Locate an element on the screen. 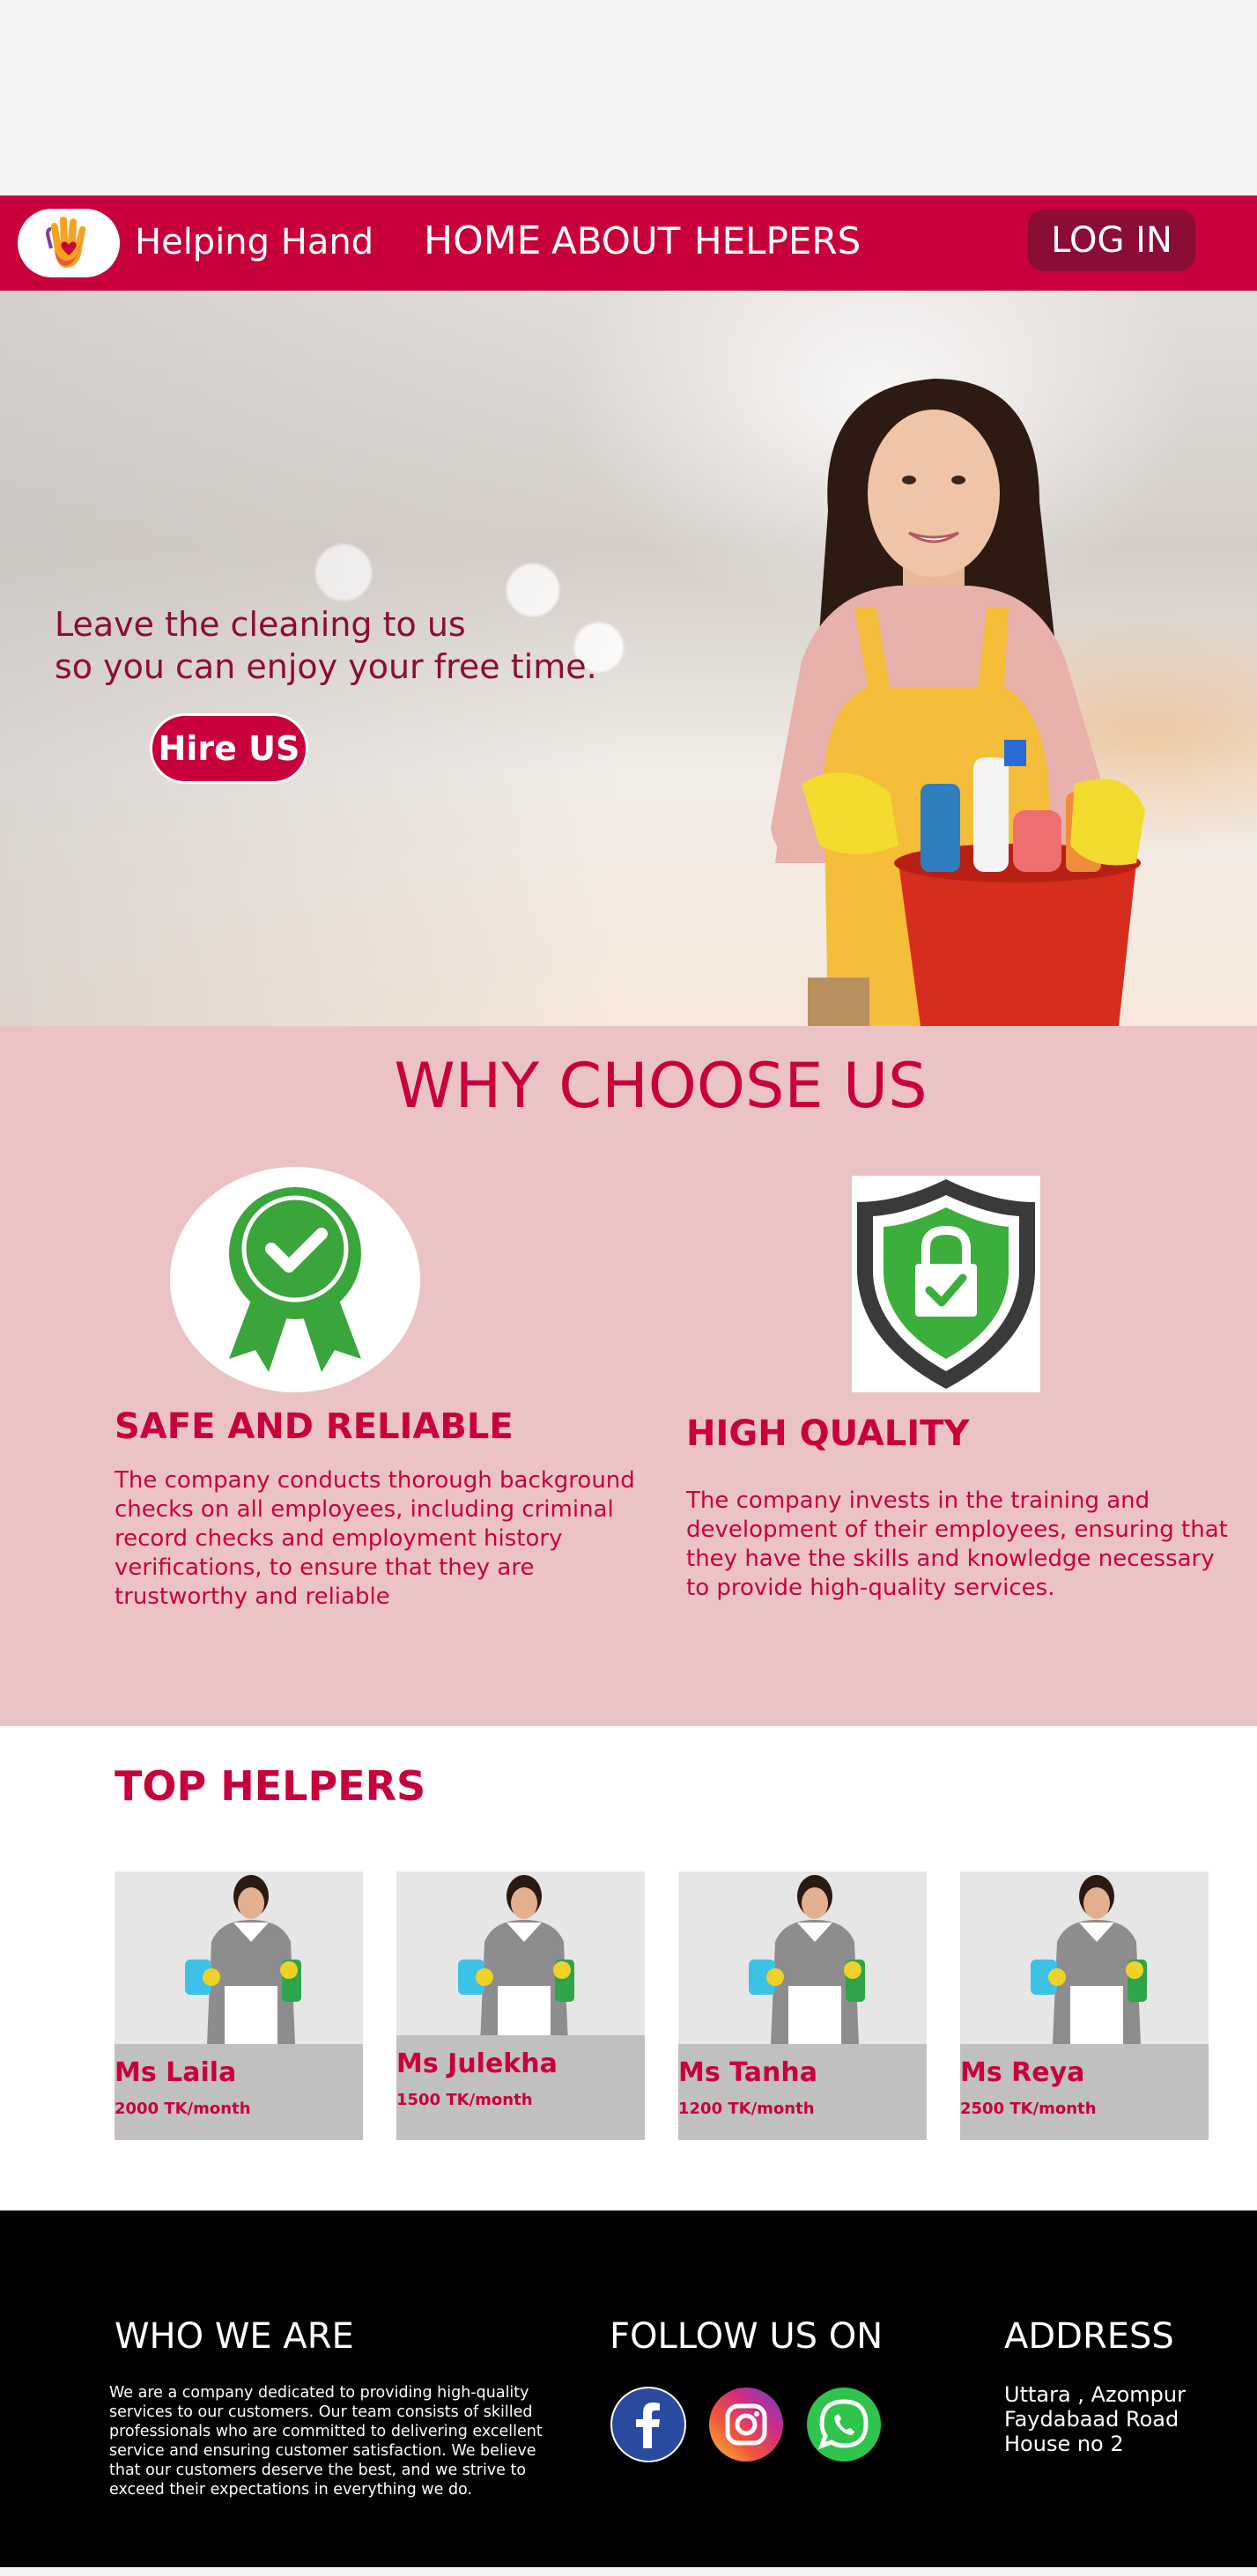 This screenshot has height=2576, width=1257. hero-tagline-line1: Leave the cleaning to us is located at coordinates (260, 624).